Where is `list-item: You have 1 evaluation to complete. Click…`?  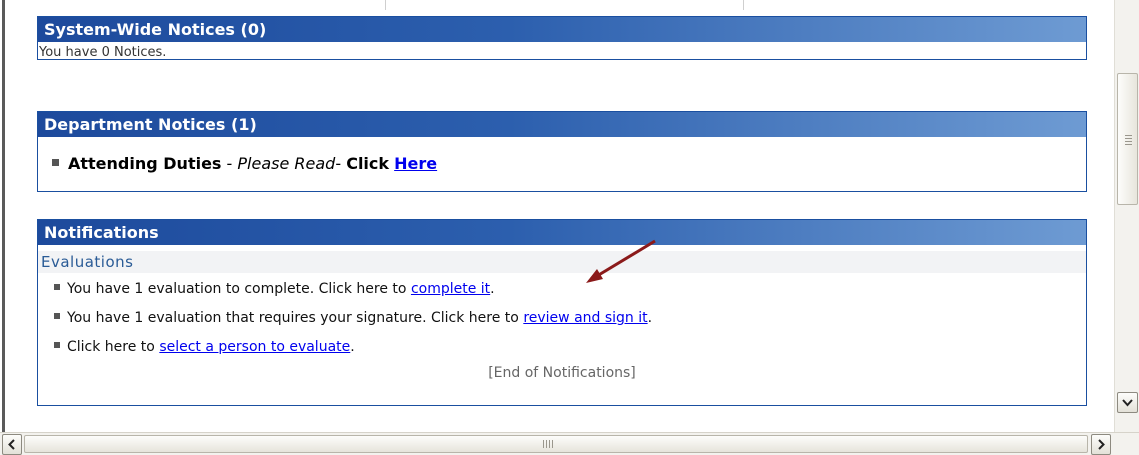
list-item: You have 1 evaluation to complete. Click… is located at coordinates (570, 290).